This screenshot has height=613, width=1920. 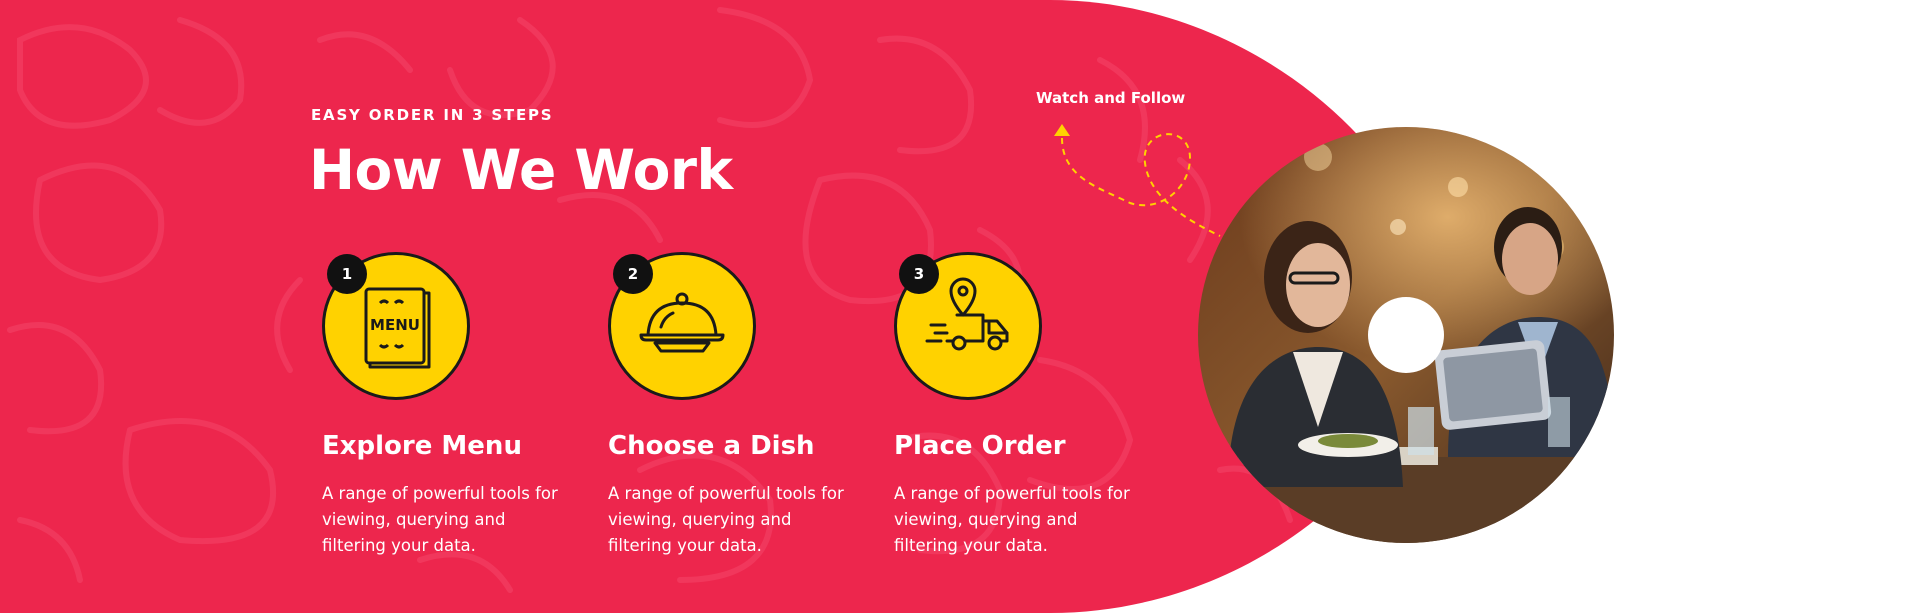 What do you see at coordinates (395, 325) in the screenshot?
I see `svg-text: MENU` at bounding box center [395, 325].